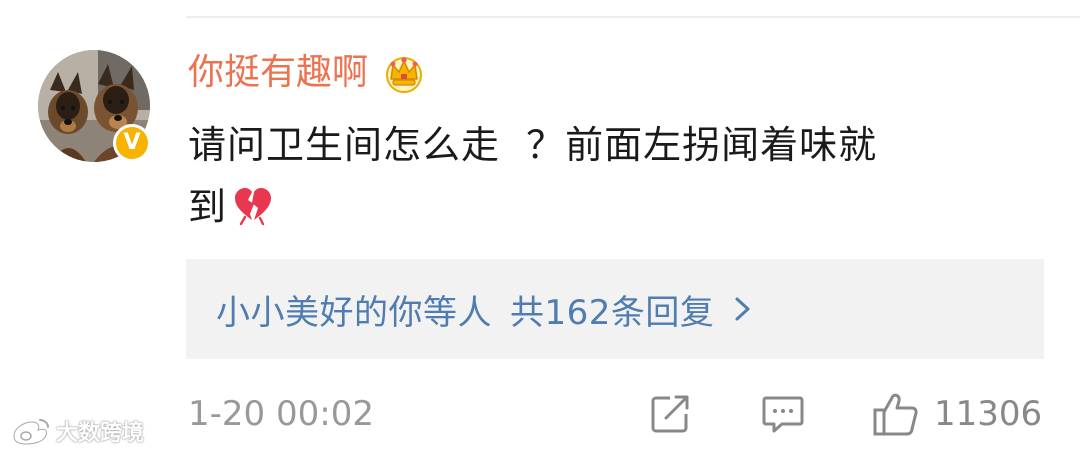  I want to click on like-count: 11306, so click(988, 414).